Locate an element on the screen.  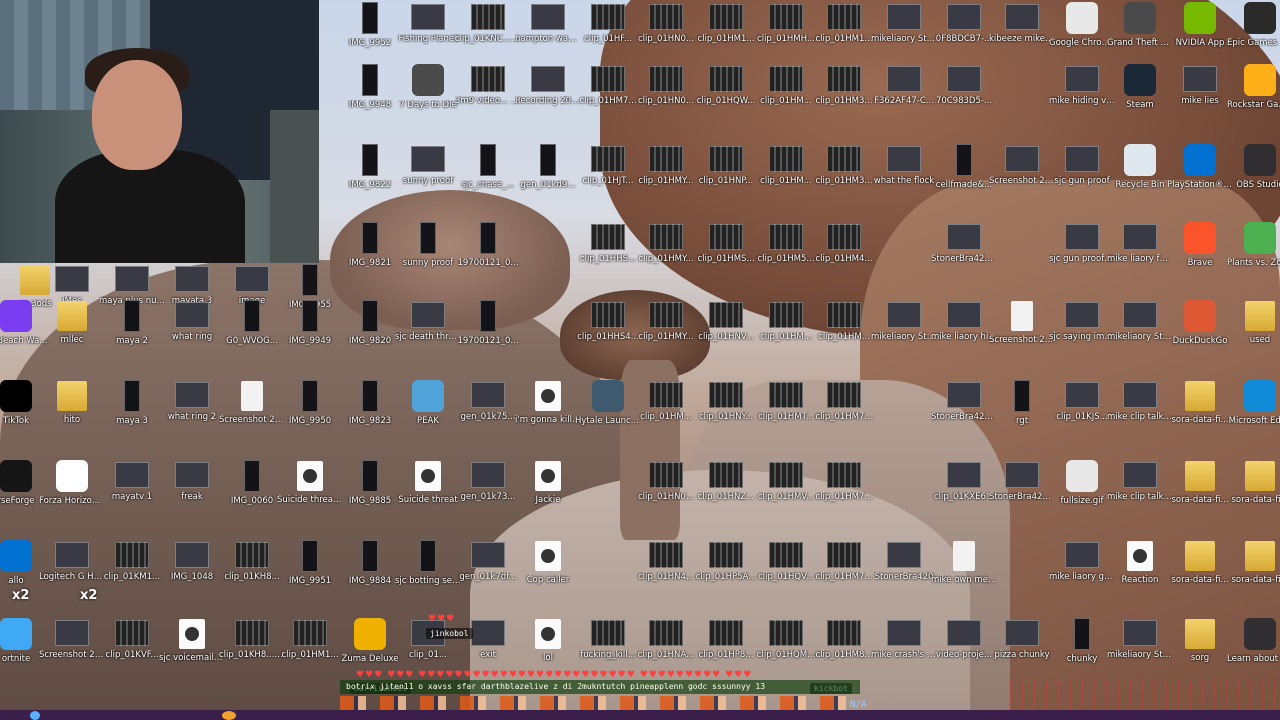
desktop-icon: rgt is located at coordinates (1022, 408).